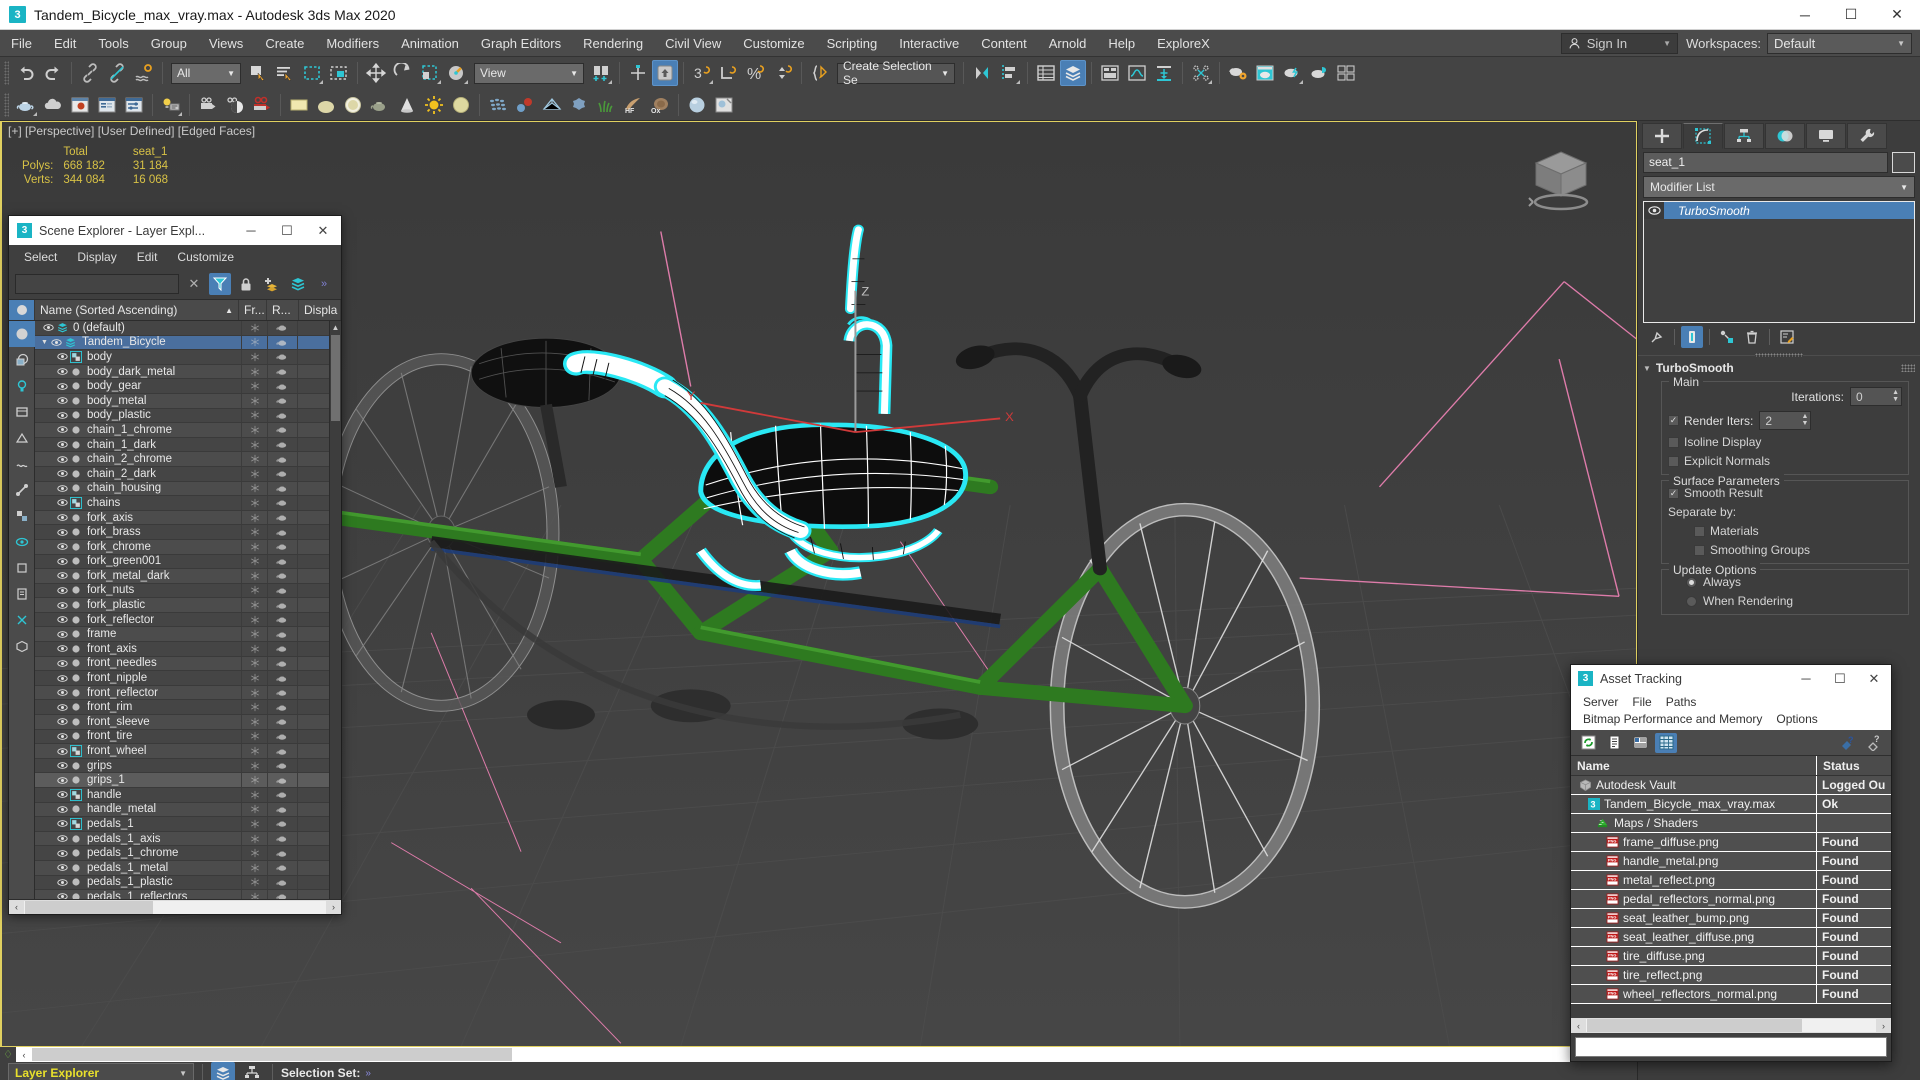  What do you see at coordinates (1839, 43) in the screenshot?
I see `workspace-select: Default ▼` at bounding box center [1839, 43].